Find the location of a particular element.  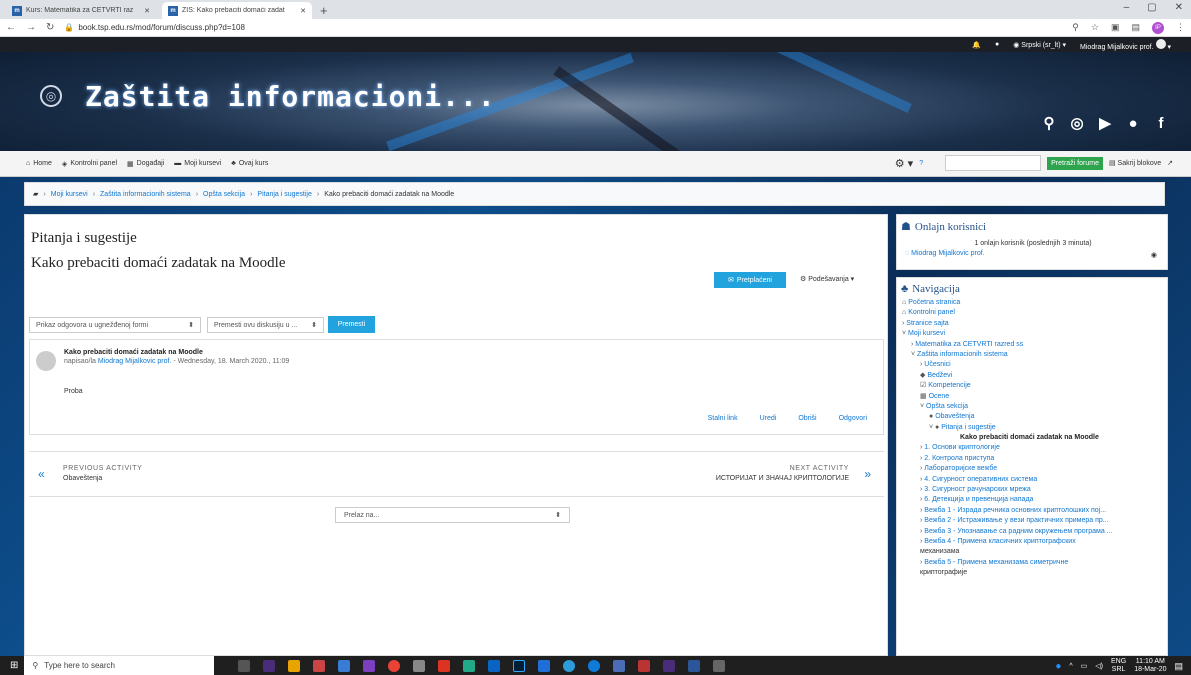

nav-tree-item: › 2. Контрола приступа is located at coordinates (1033, 459).